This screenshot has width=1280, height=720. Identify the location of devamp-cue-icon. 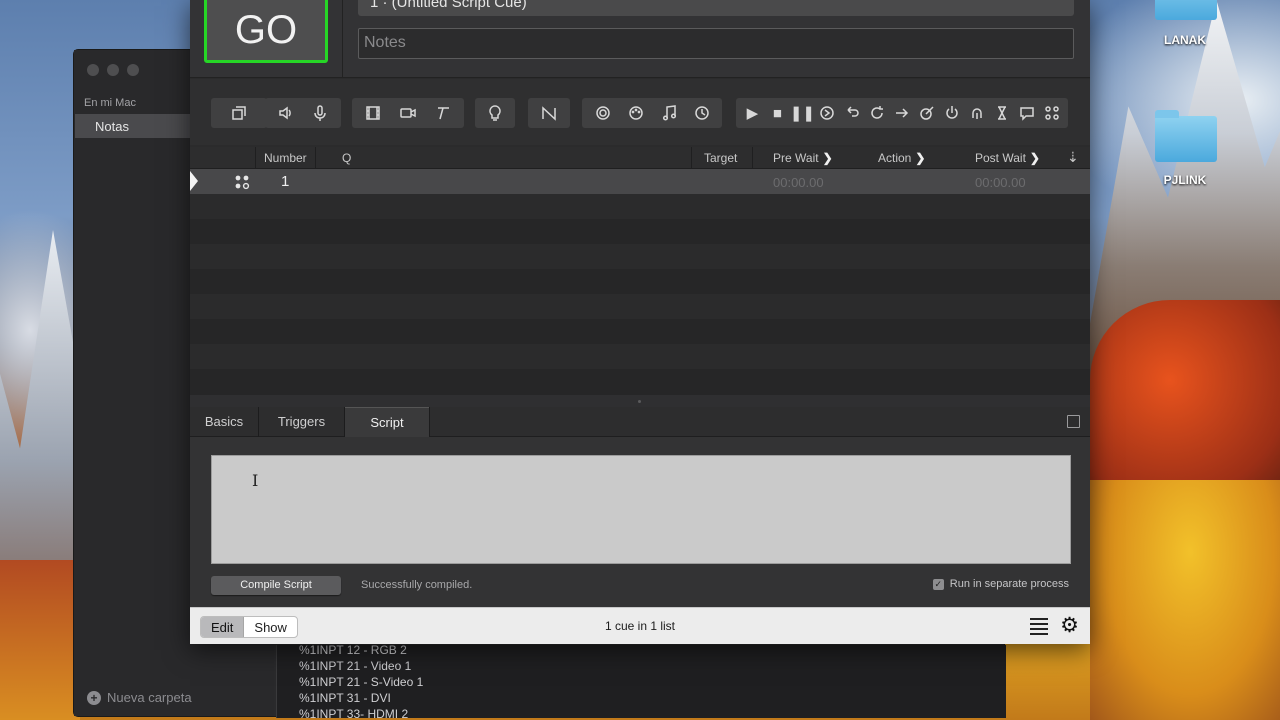
(877, 113).